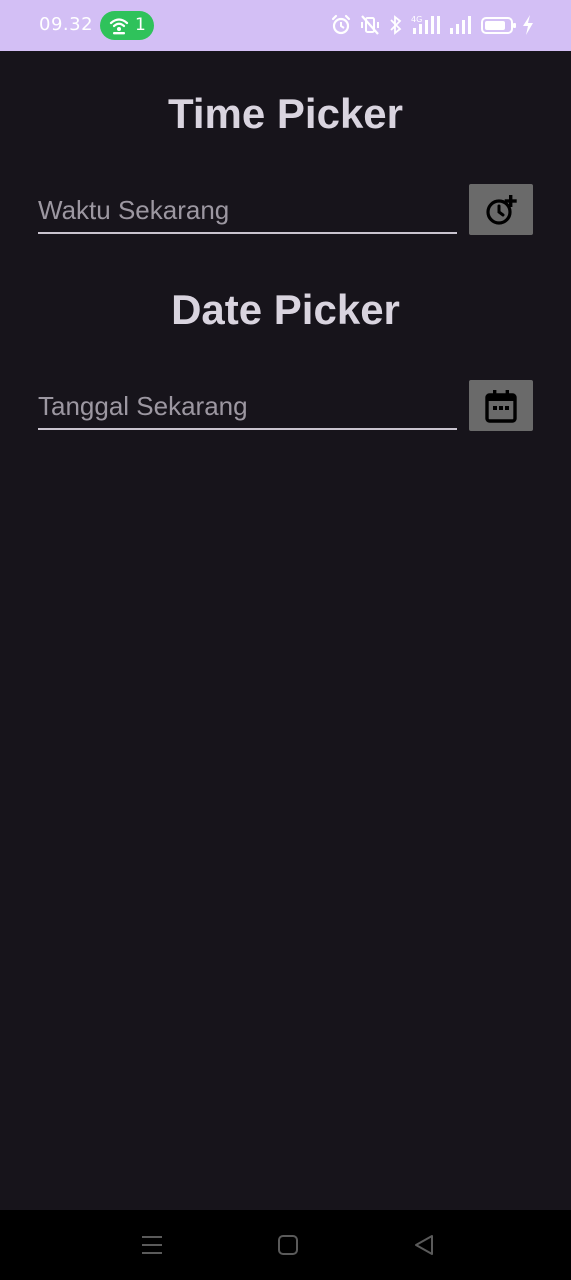  I want to click on alarm-icon, so click(341, 24).